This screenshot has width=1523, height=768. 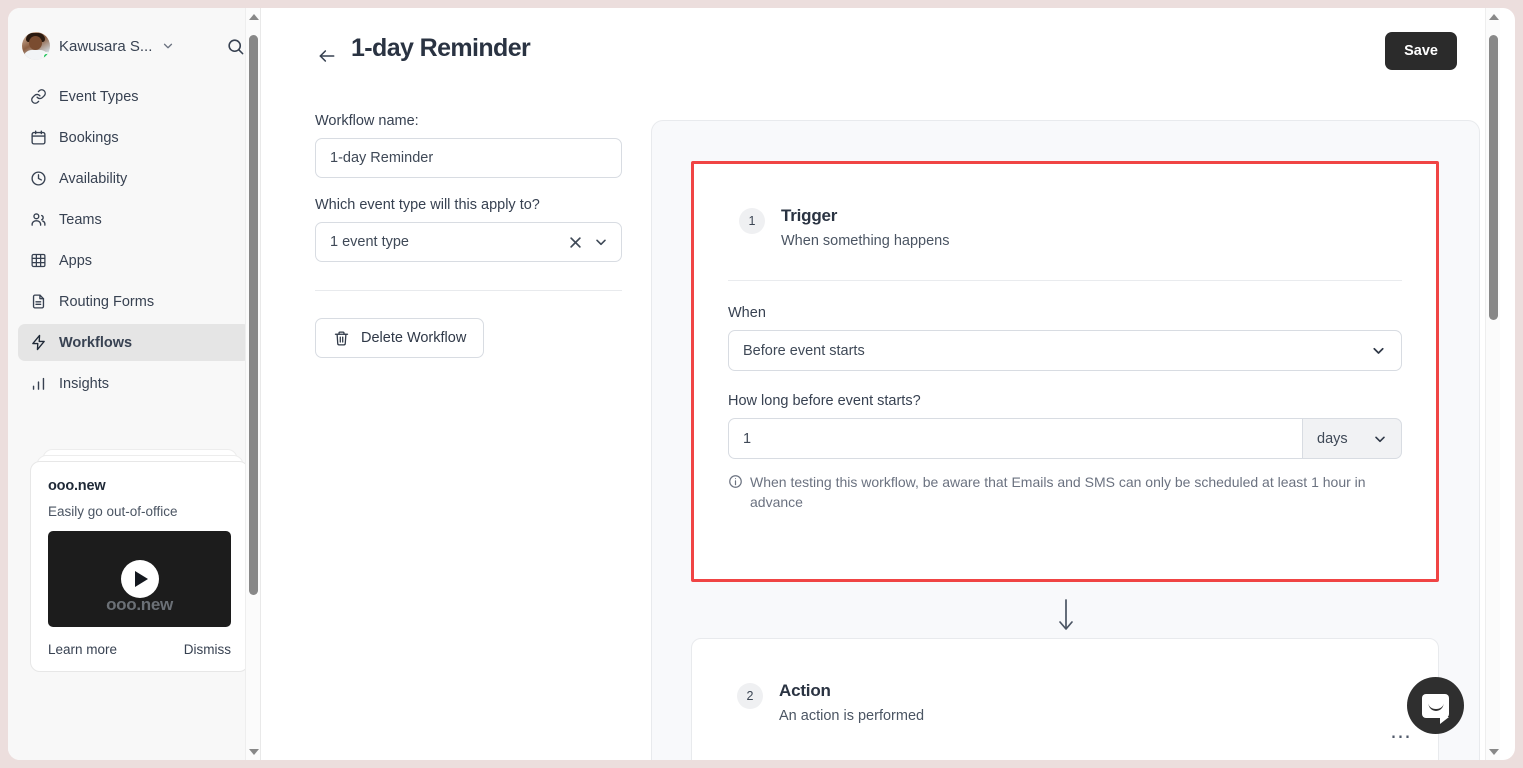 What do you see at coordinates (804, 350) in the screenshot?
I see `when-value: Before event starts` at bounding box center [804, 350].